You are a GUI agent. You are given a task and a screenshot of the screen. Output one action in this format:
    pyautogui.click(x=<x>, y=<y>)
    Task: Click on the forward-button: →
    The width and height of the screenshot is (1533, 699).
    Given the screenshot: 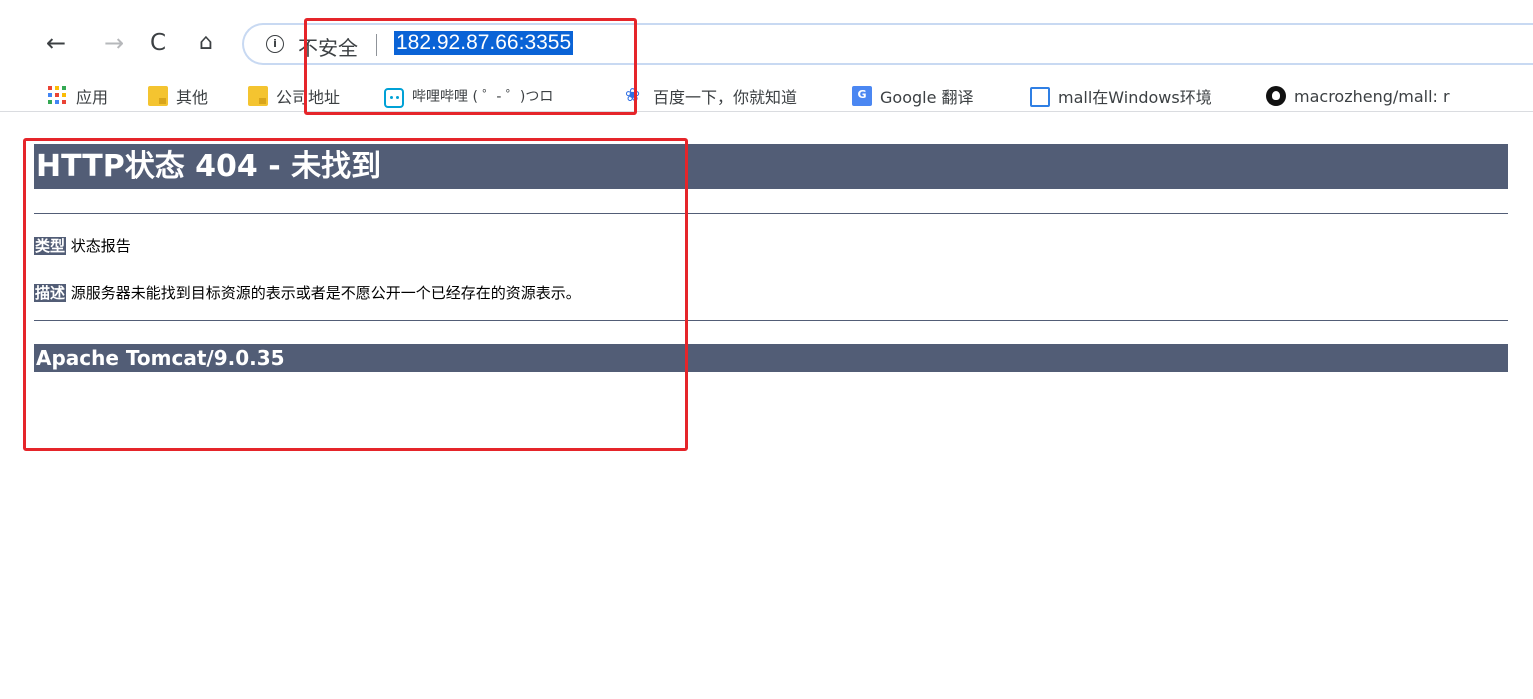 What is the action you would take?
    pyautogui.click(x=114, y=43)
    